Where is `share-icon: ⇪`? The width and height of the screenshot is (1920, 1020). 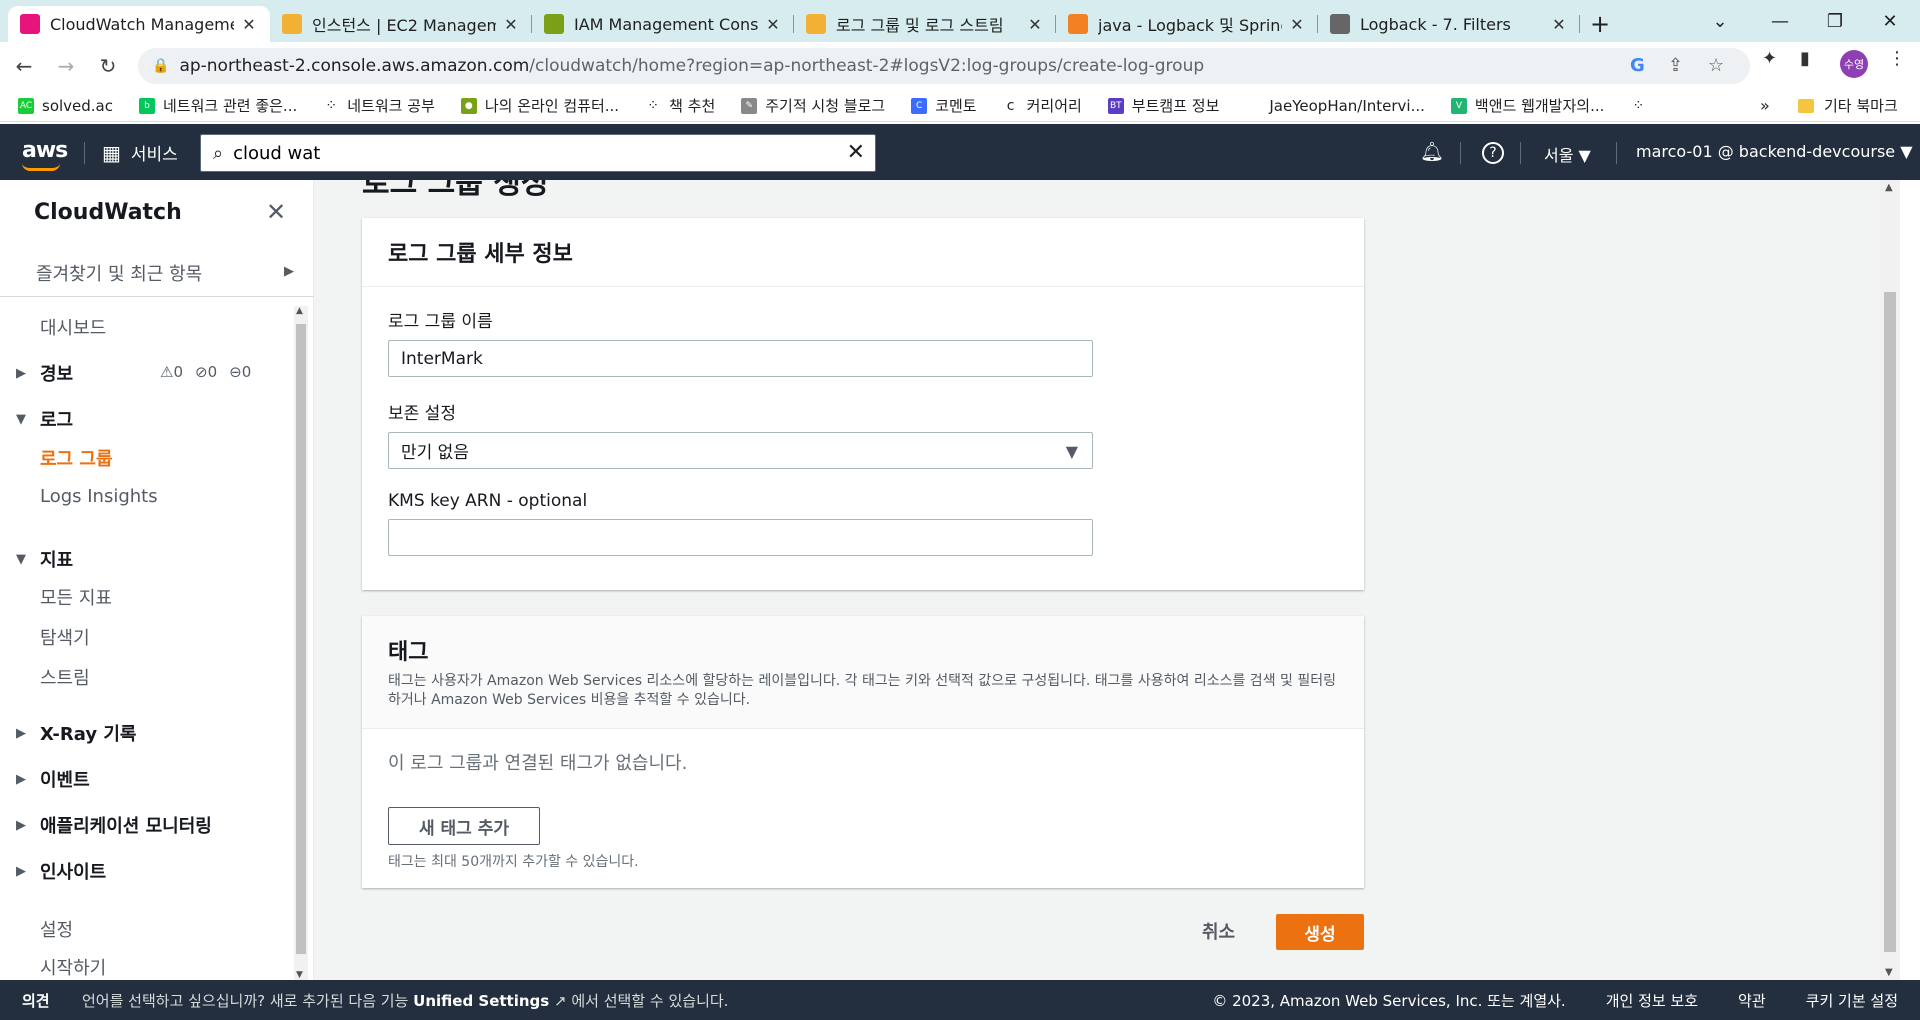 share-icon: ⇪ is located at coordinates (1675, 65).